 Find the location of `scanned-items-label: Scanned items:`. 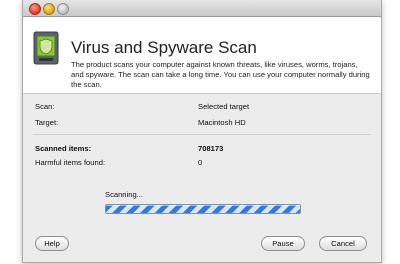

scanned-items-label: Scanned items: is located at coordinates (63, 148).